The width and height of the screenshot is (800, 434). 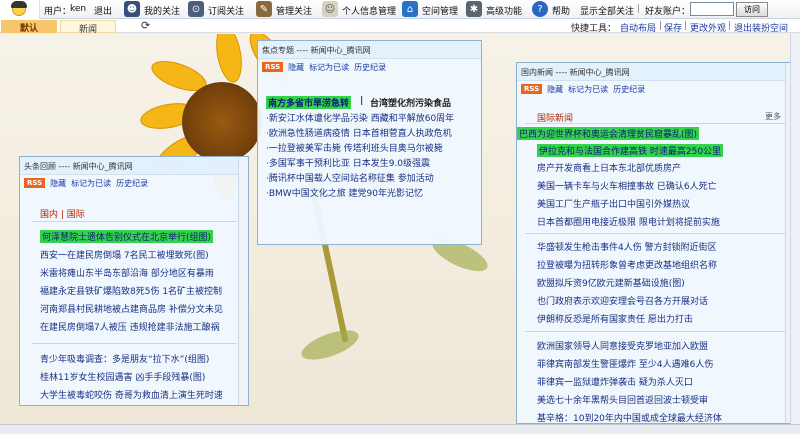 What do you see at coordinates (615, 318) in the screenshot?
I see `list-item: 伊朗称反恐是所有国家责任 愿出力打击` at bounding box center [615, 318].